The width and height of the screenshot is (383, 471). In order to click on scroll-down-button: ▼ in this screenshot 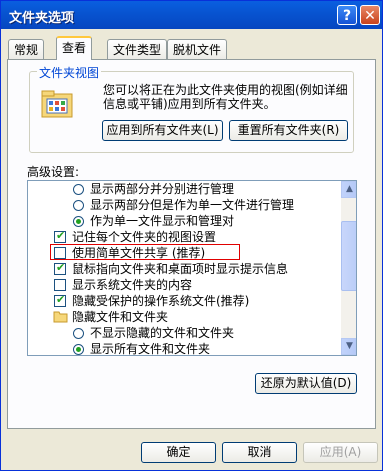, I will do `click(348, 346)`.